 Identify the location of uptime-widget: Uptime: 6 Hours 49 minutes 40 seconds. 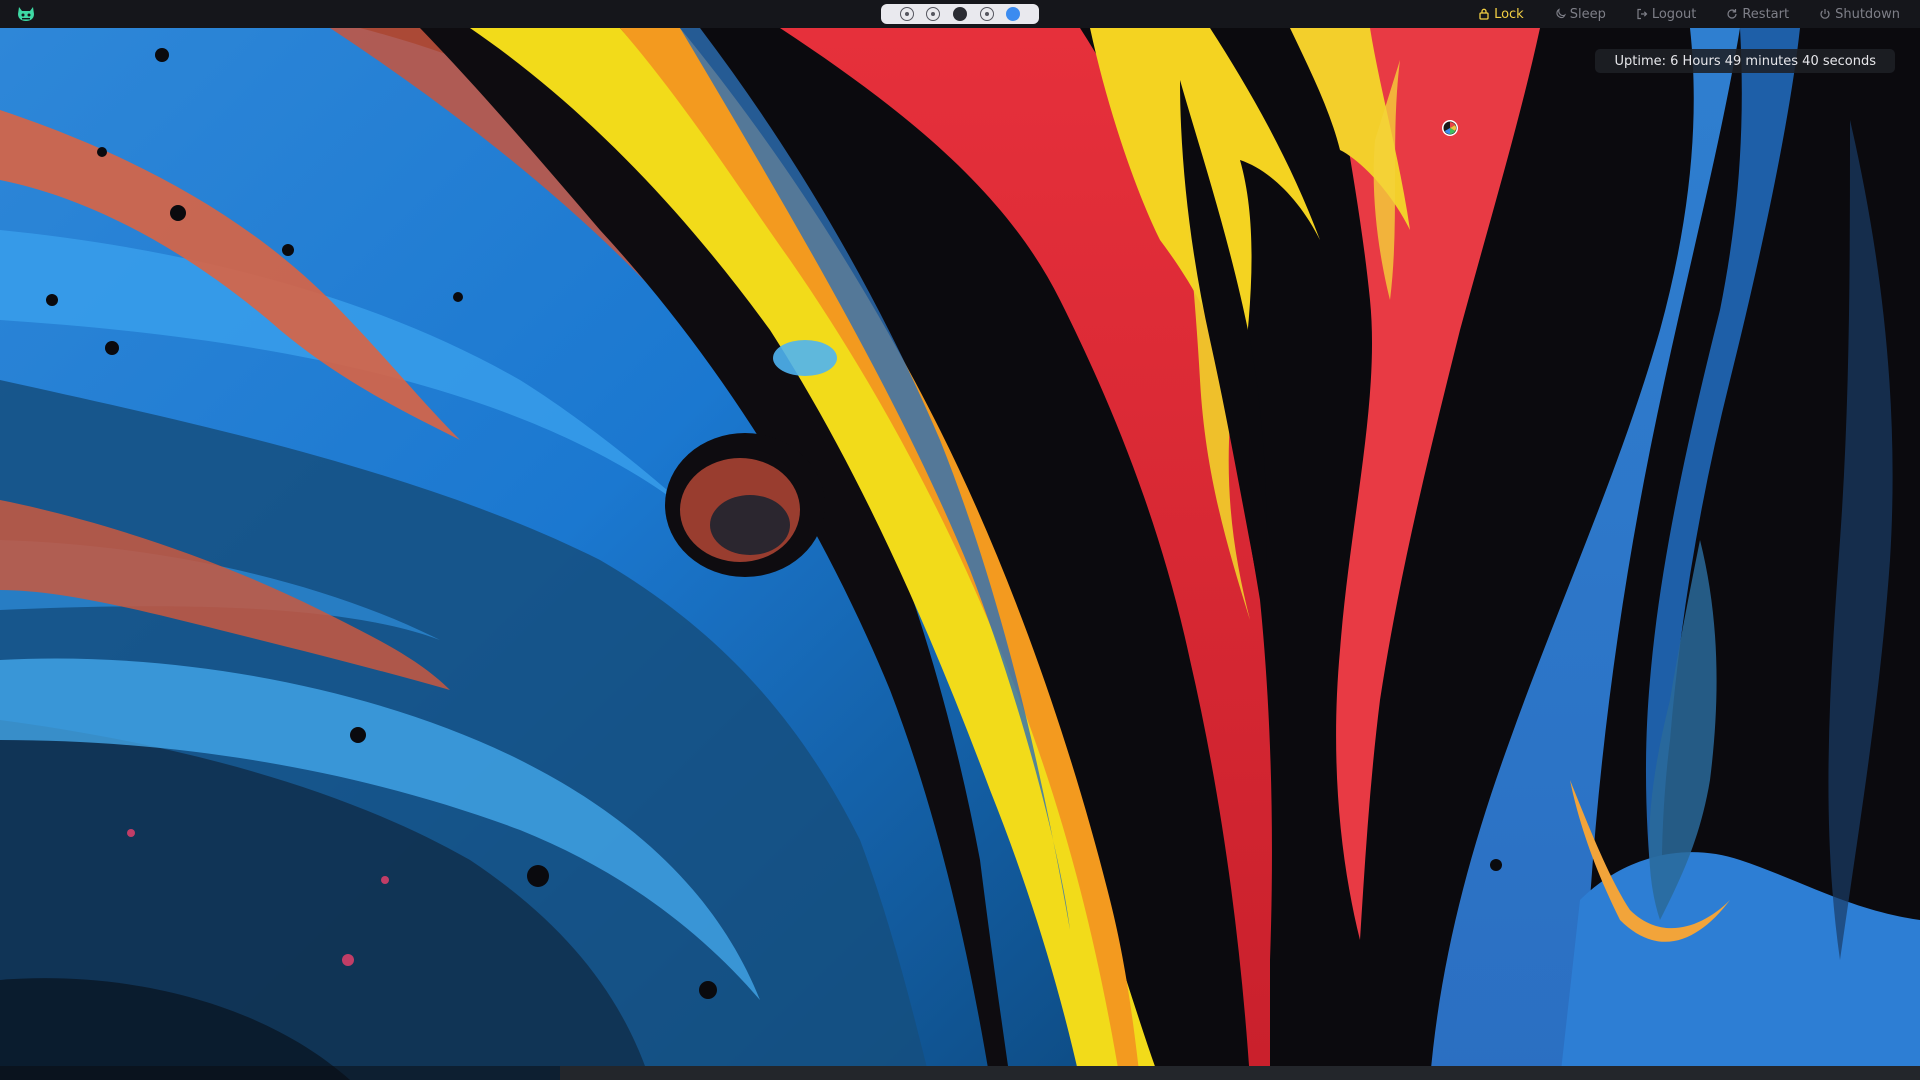
(1745, 61).